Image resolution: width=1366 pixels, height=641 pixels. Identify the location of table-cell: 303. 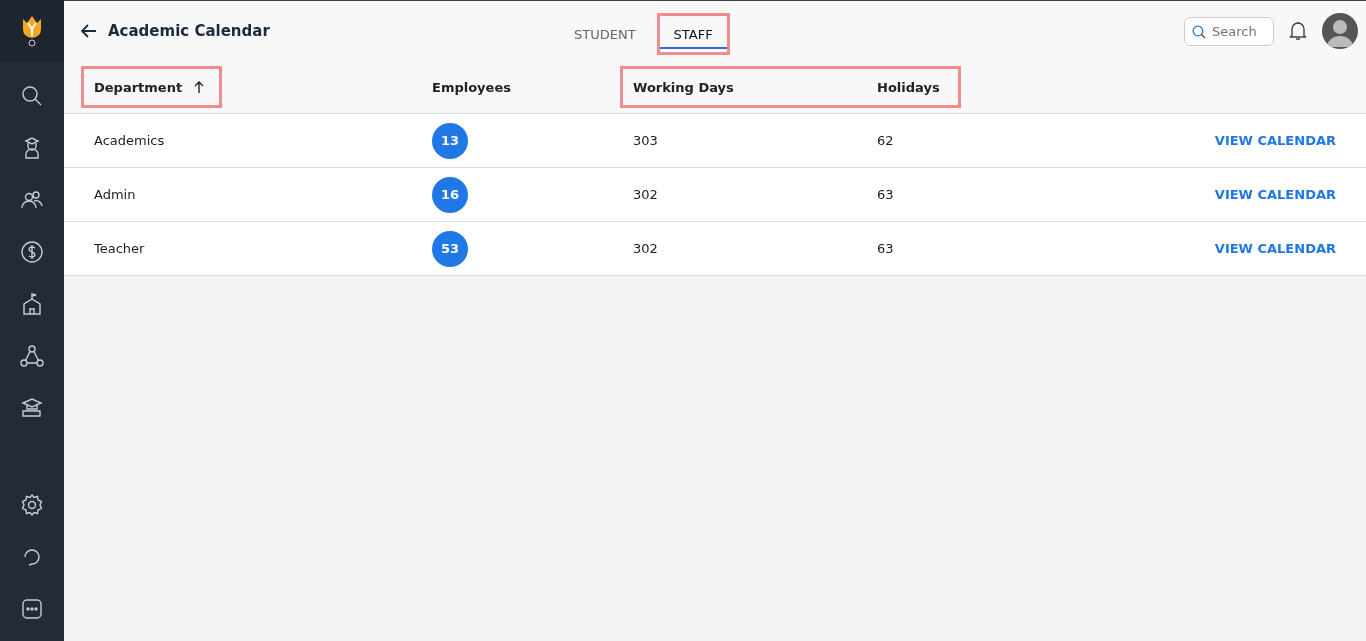
(645, 140).